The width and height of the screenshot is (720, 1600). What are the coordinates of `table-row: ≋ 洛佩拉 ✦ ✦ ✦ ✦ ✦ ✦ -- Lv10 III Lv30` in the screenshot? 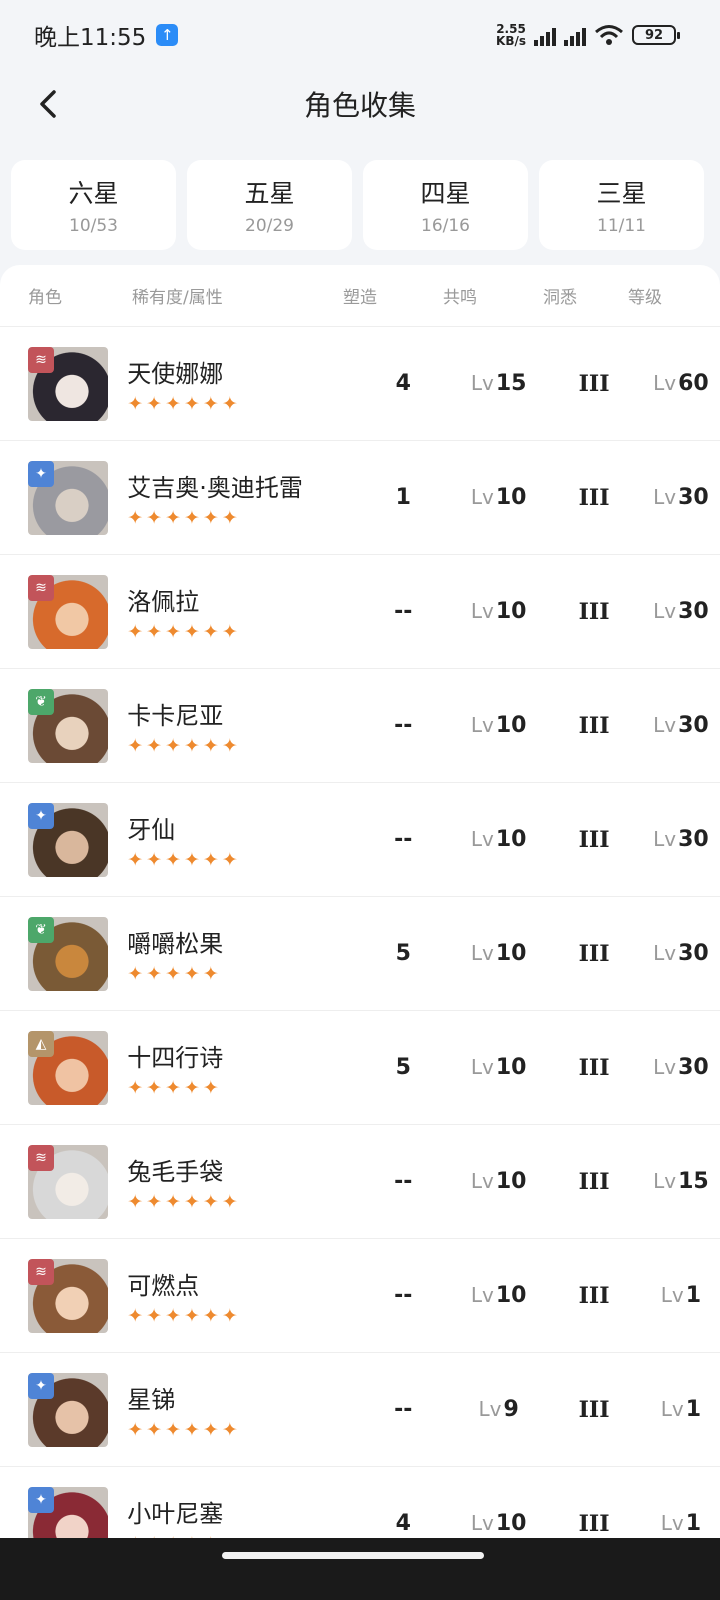 It's located at (360, 612).